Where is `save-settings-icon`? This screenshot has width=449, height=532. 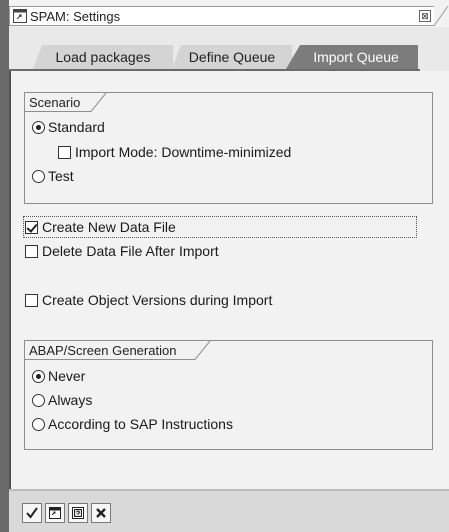
save-settings-icon is located at coordinates (55, 513).